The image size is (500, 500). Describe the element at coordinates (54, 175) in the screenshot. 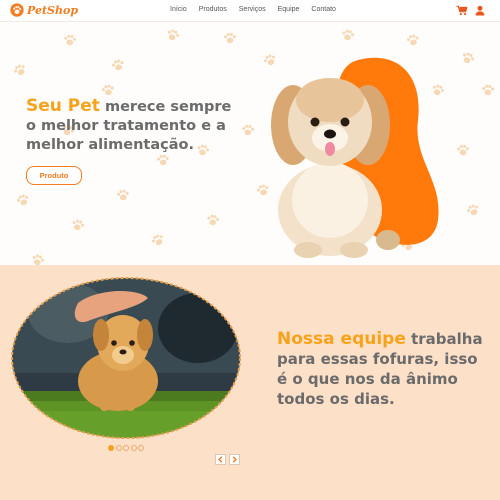

I see `produto-button: Produto` at that location.